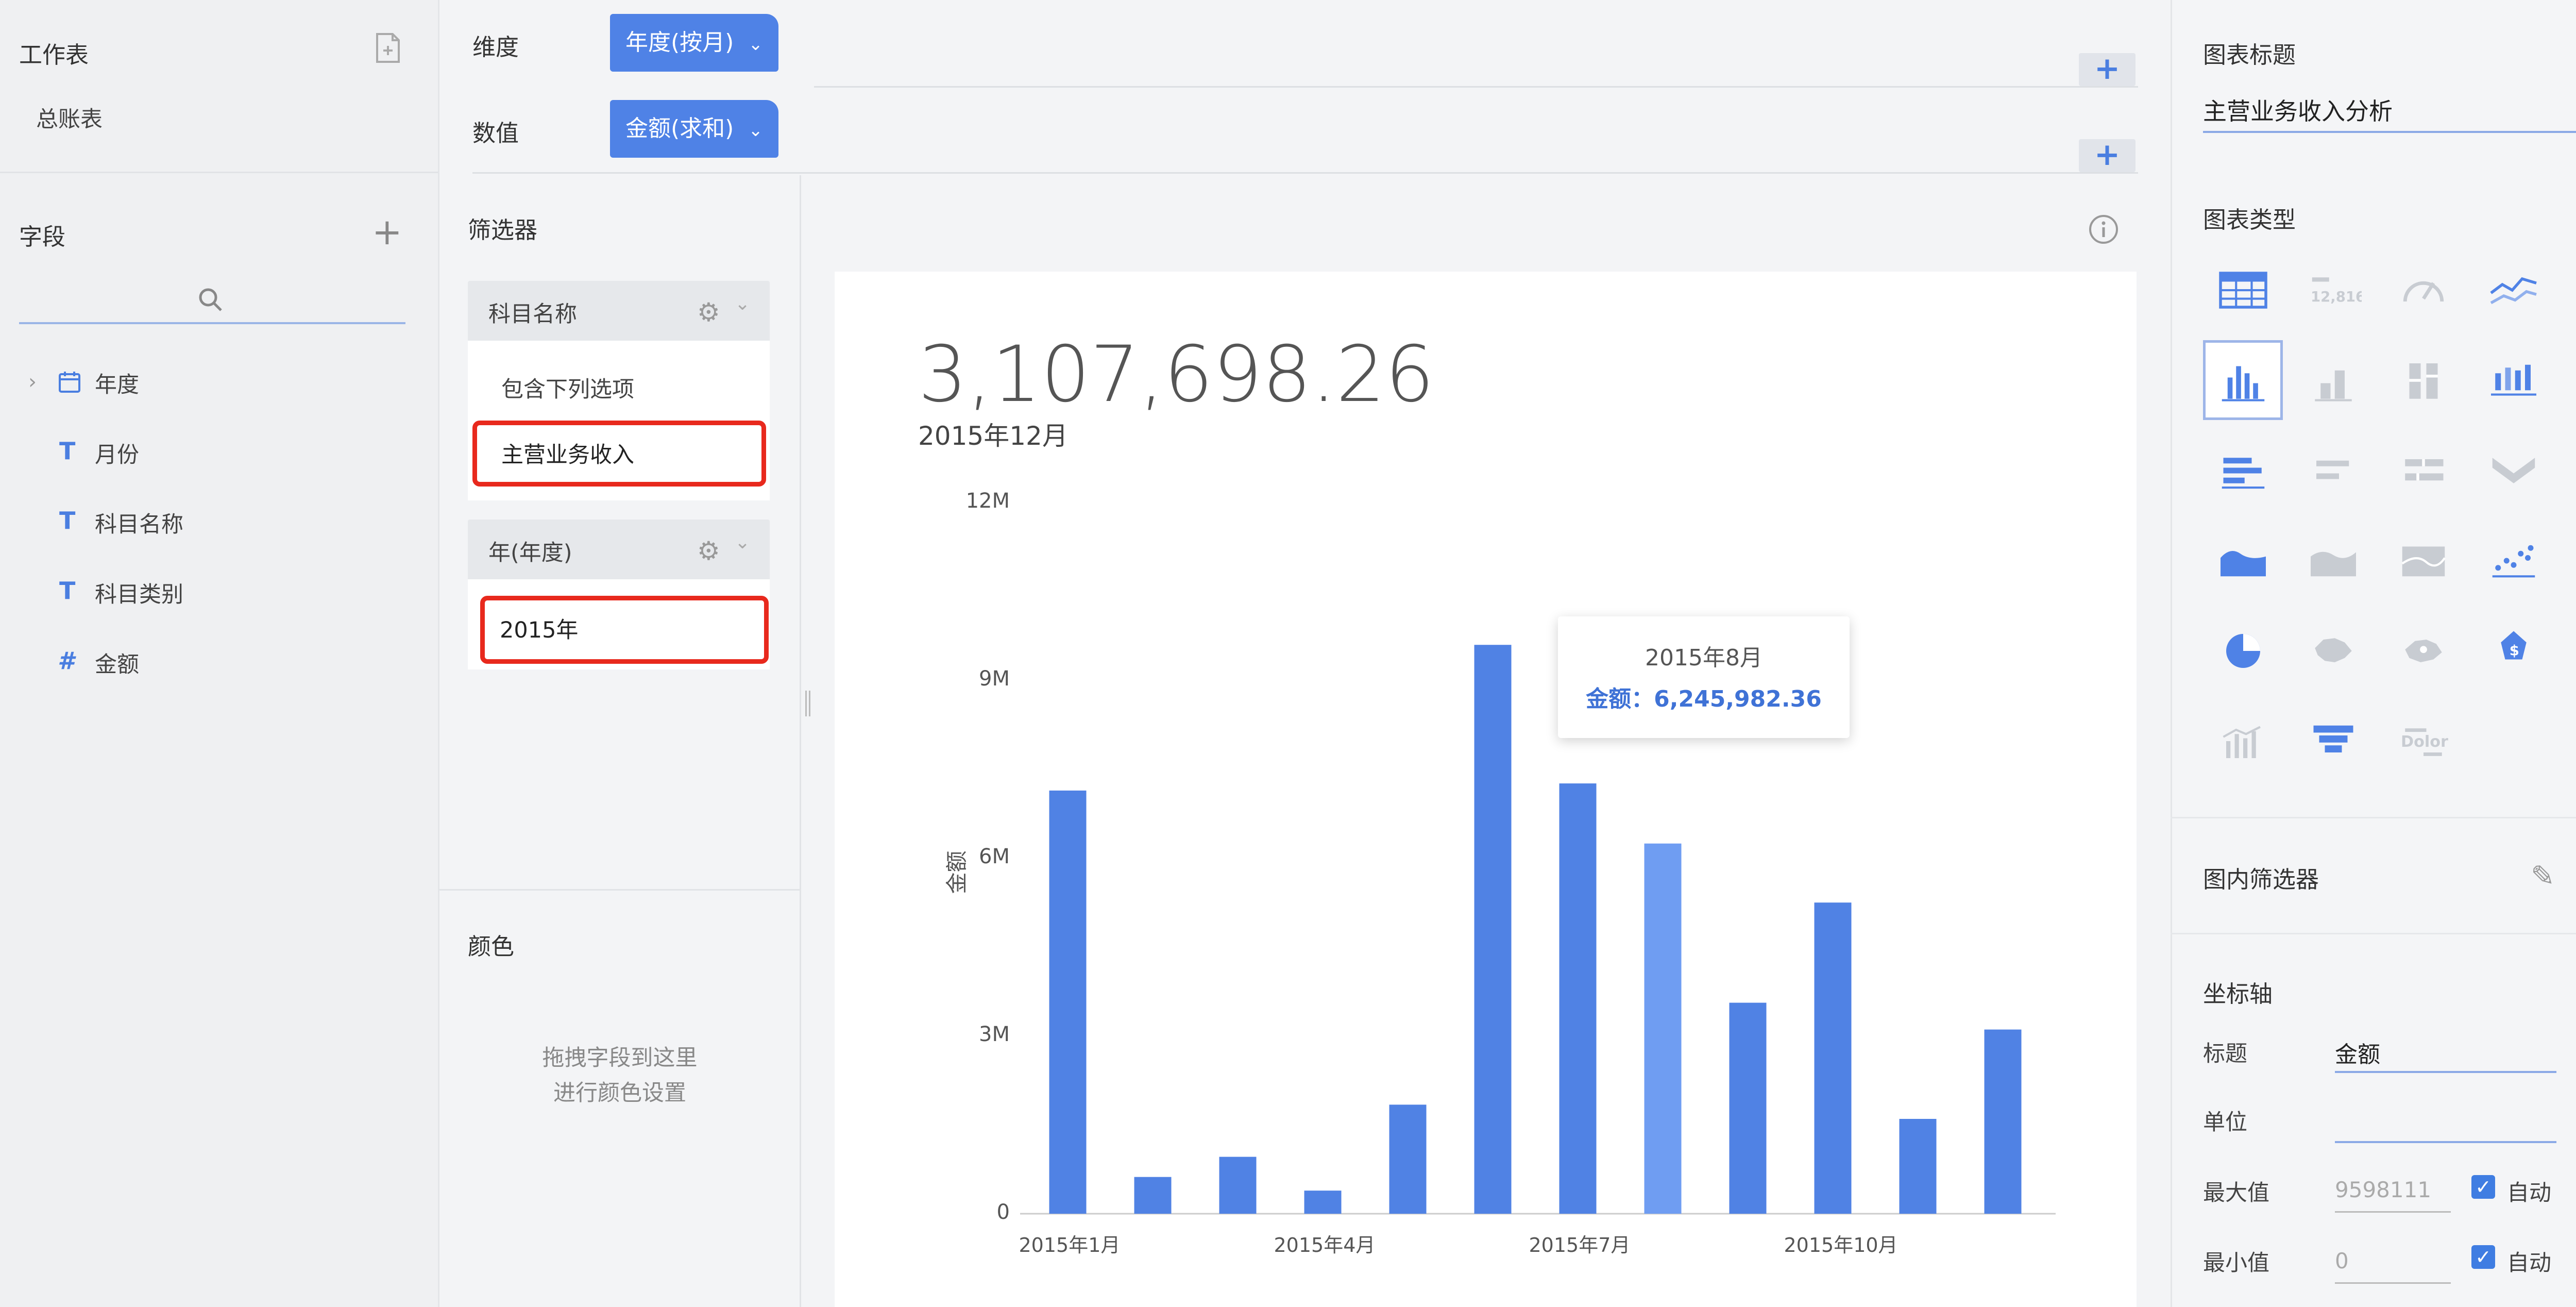  I want to click on svg-text: Dolor, so click(2424, 742).